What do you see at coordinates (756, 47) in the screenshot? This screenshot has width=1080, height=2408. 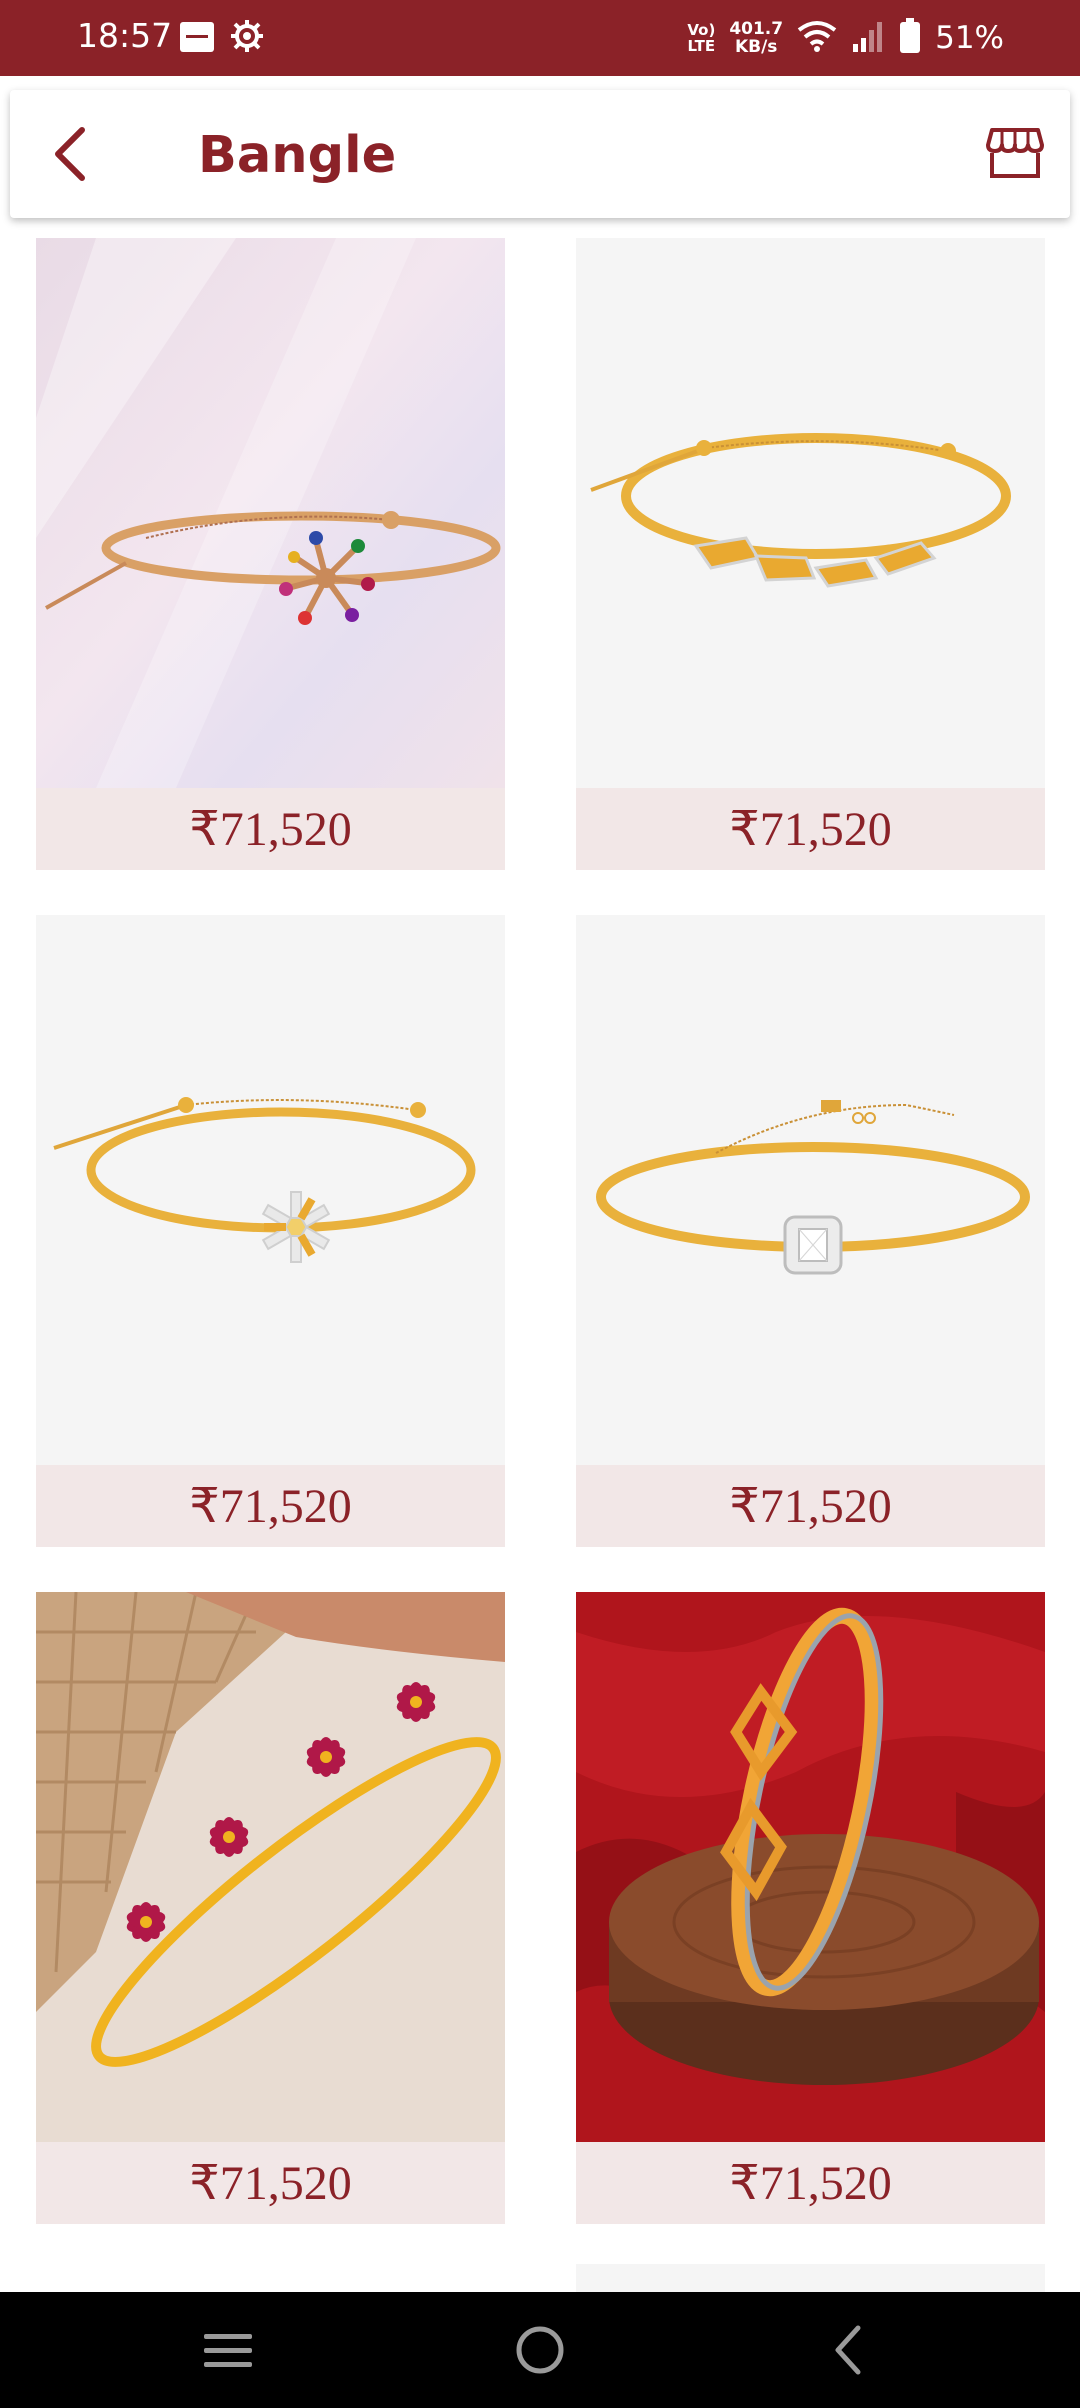 I see `network-speed-unit: KB/s` at bounding box center [756, 47].